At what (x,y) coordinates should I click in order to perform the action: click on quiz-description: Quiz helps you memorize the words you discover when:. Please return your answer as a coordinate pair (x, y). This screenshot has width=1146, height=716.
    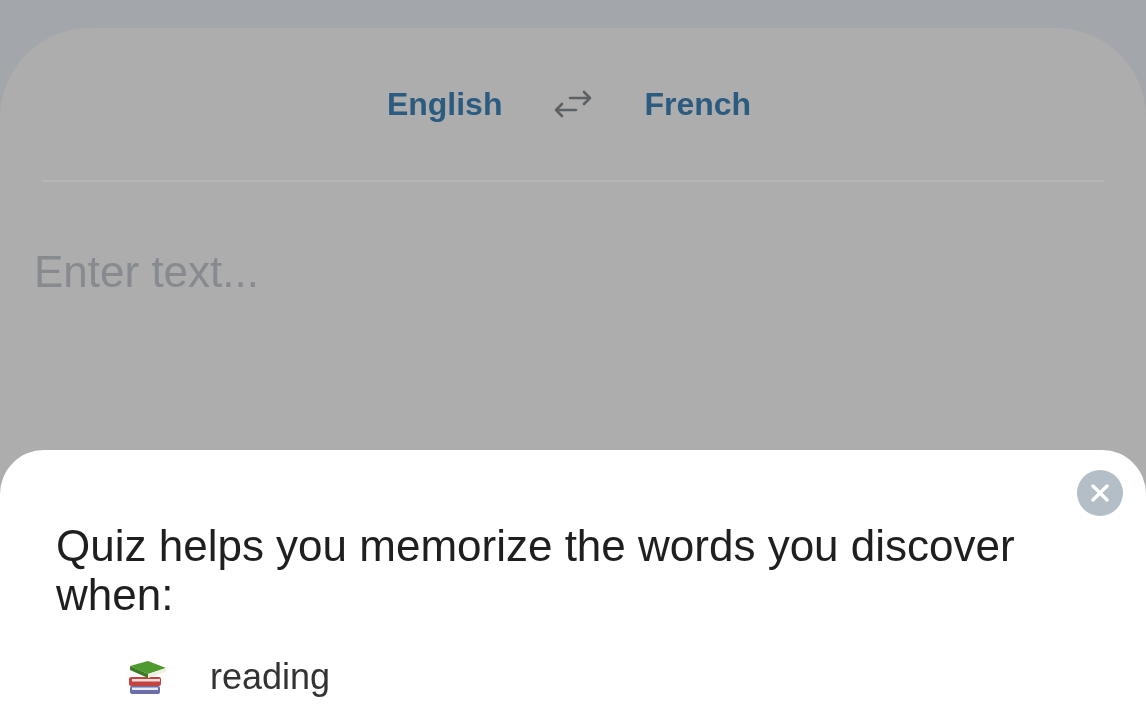
    Looking at the image, I should click on (536, 570).